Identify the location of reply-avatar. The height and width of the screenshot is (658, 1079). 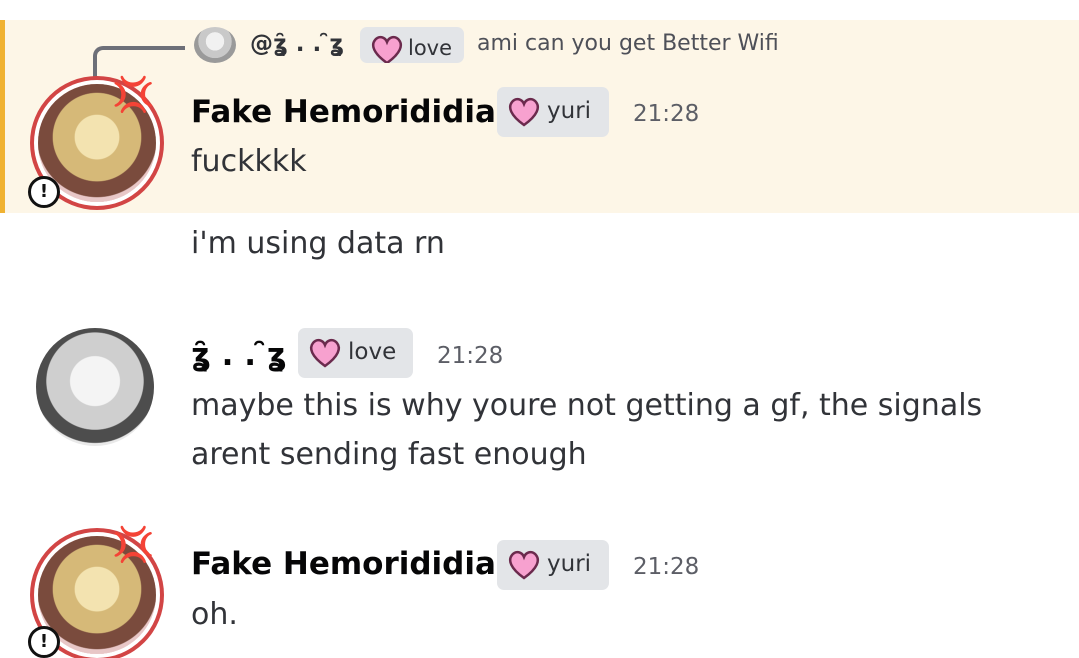
(215, 45).